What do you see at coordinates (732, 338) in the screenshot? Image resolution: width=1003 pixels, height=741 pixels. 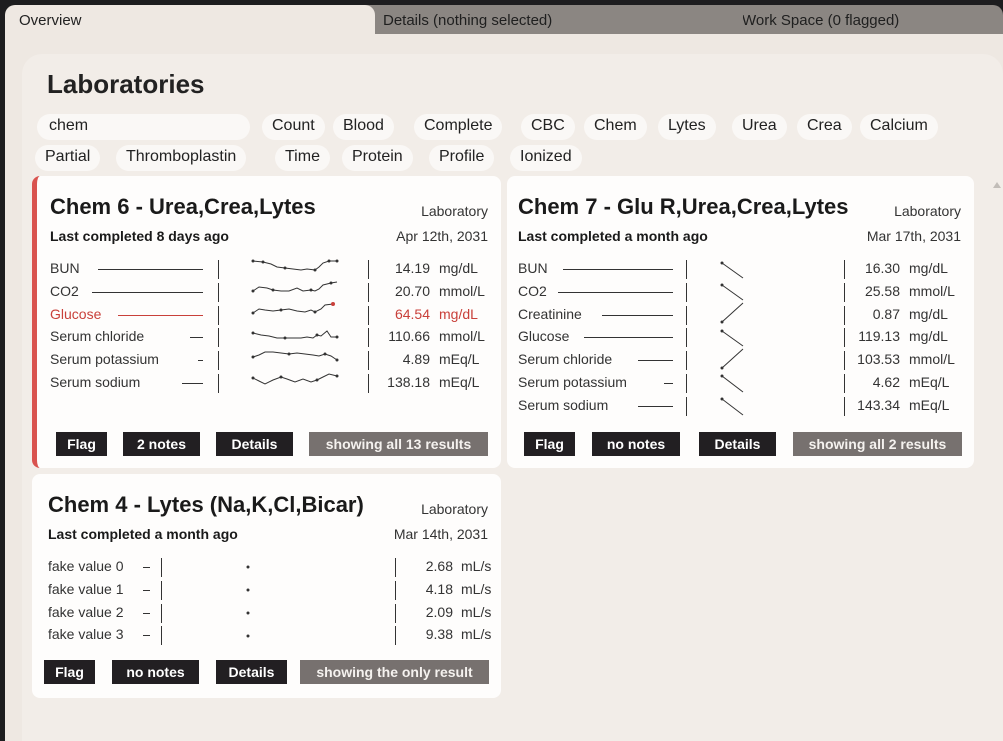 I see `trend-sparklines` at bounding box center [732, 338].